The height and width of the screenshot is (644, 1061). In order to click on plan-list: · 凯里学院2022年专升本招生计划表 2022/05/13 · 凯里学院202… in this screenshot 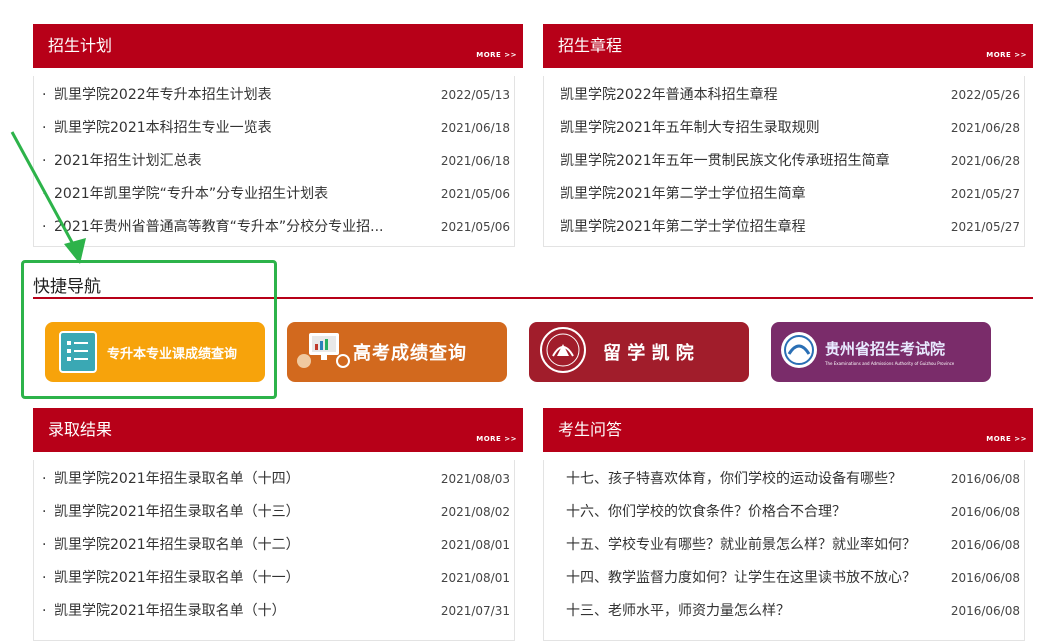, I will do `click(274, 161)`.